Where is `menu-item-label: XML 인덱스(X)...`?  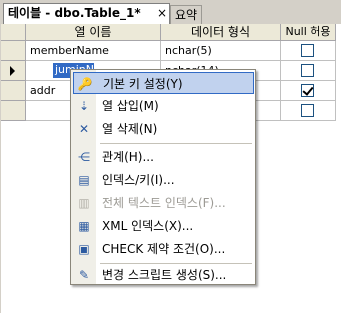 menu-item-label: XML 인덱스(X)... is located at coordinates (148, 226).